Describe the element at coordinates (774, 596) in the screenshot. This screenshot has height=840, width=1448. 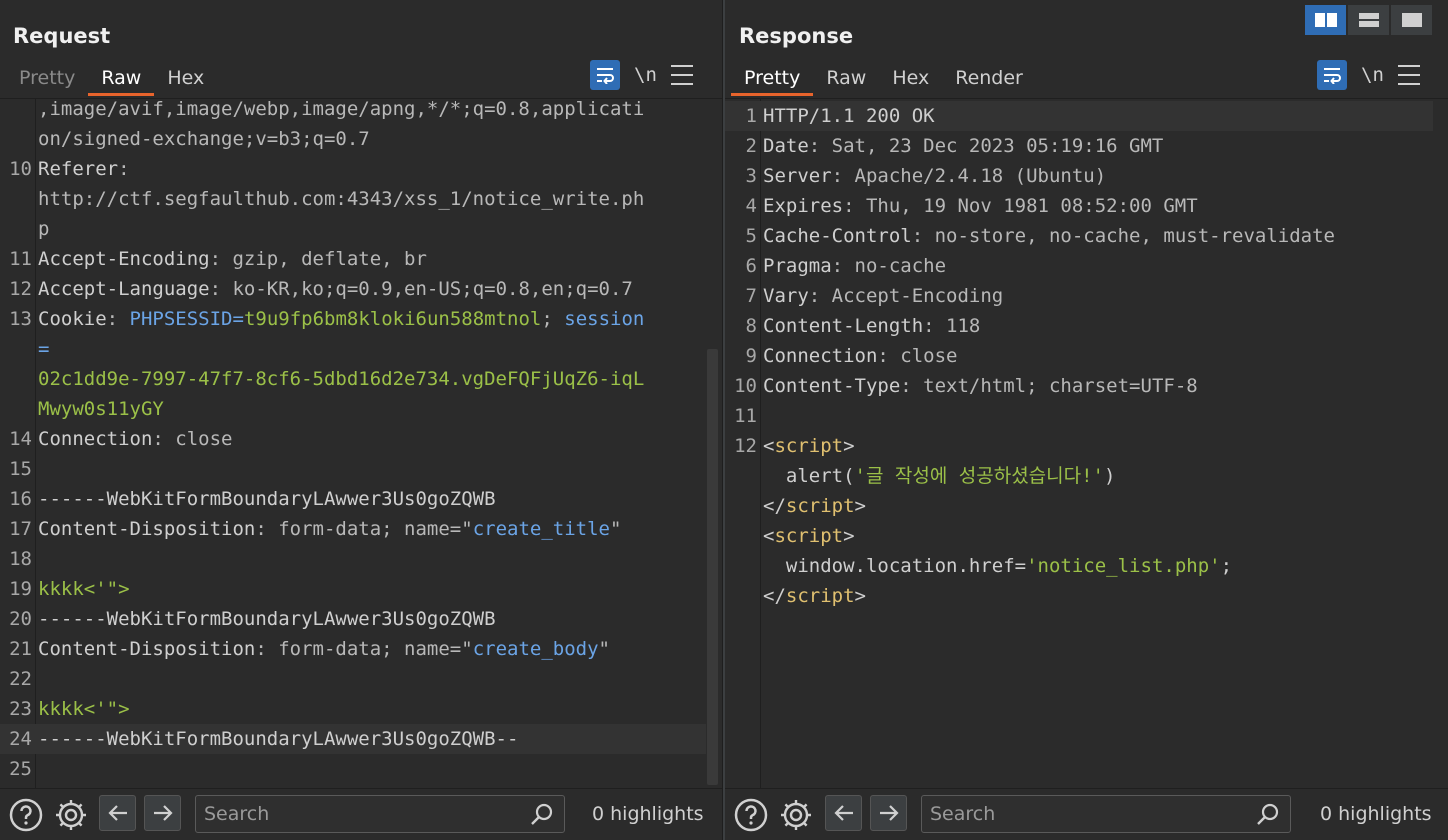
I see `code-token: </` at that location.